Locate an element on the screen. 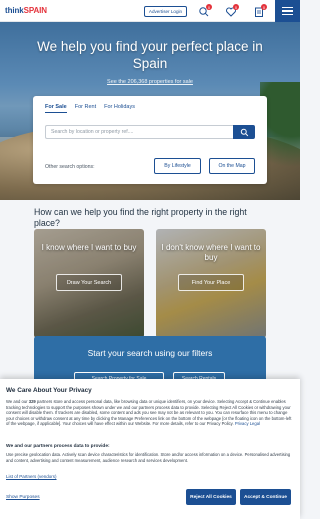 The image size is (320, 519). hamburger-menu-icon is located at coordinates (287, 11).